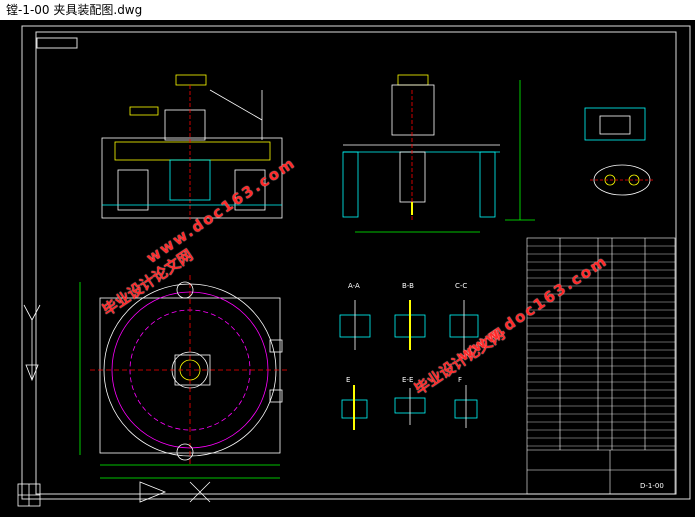 The image size is (695, 517). What do you see at coordinates (408, 286) in the screenshot?
I see `section-label-b: B-B` at bounding box center [408, 286].